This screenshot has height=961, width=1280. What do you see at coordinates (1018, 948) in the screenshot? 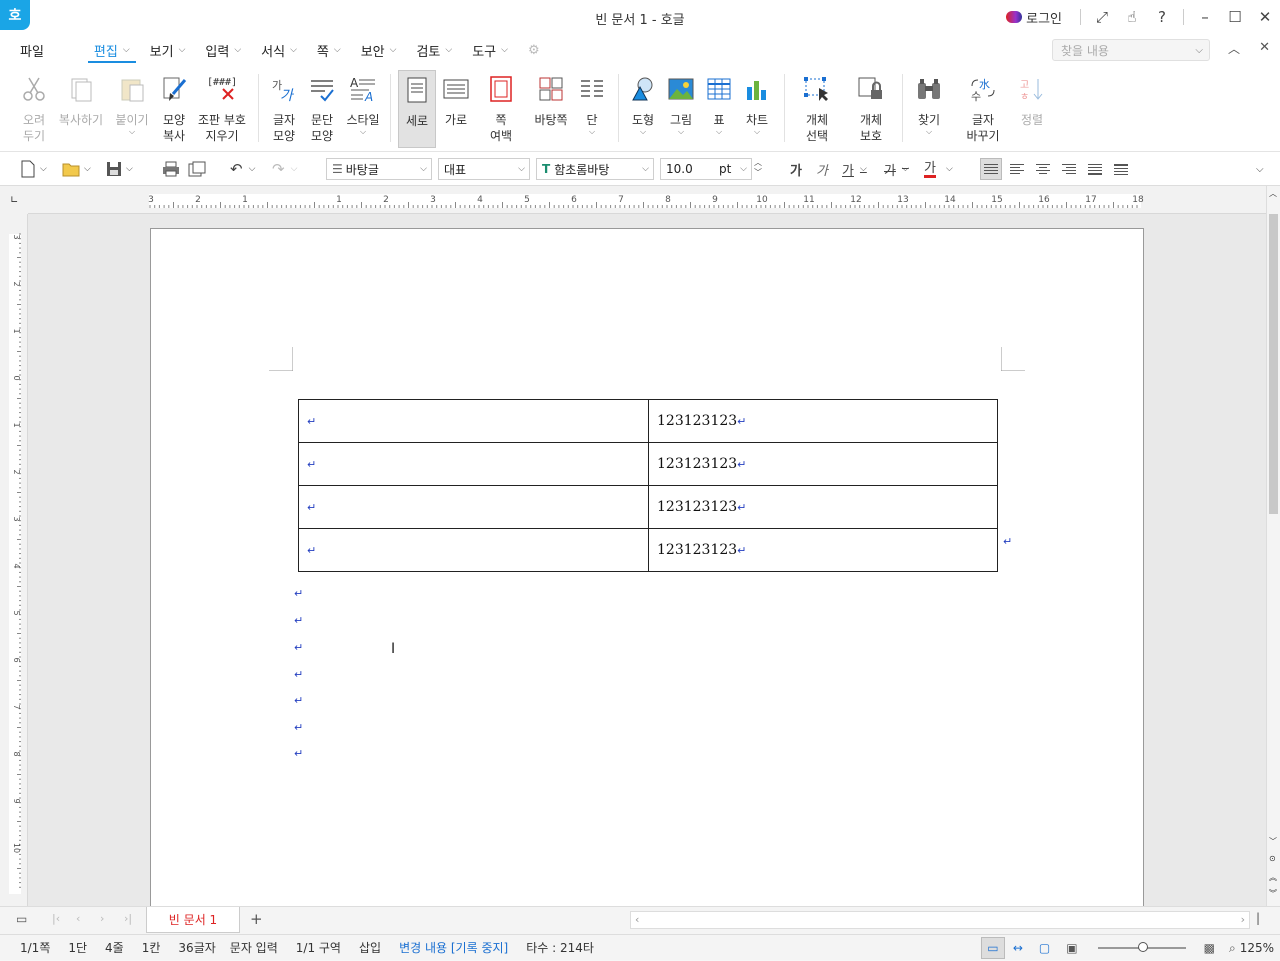
I see `fit-width-icon: ↔` at bounding box center [1018, 948].